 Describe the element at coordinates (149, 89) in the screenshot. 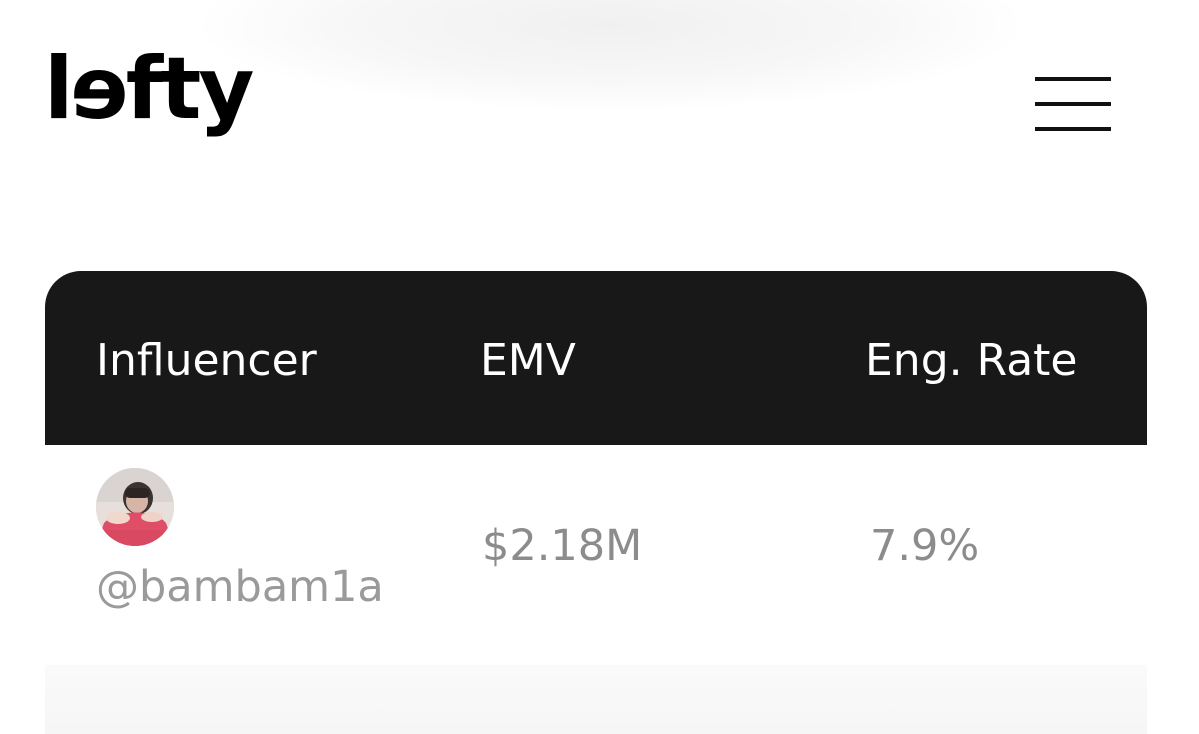

I see `lefty-logo: lɘfty` at that location.